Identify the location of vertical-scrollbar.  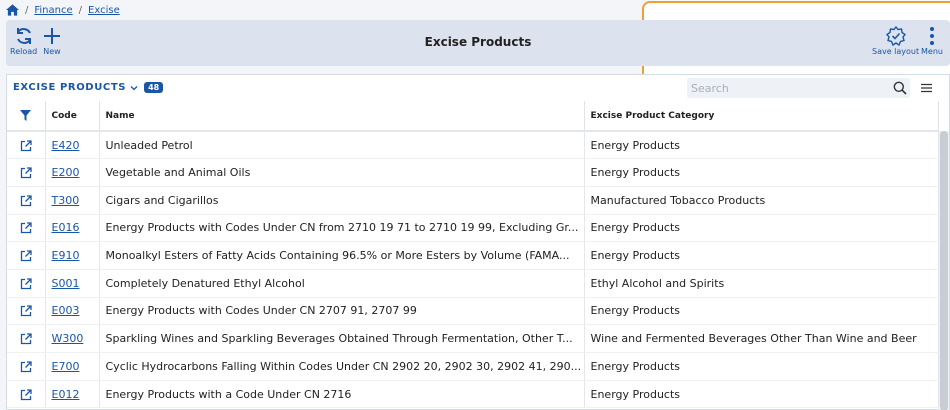
(944, 270).